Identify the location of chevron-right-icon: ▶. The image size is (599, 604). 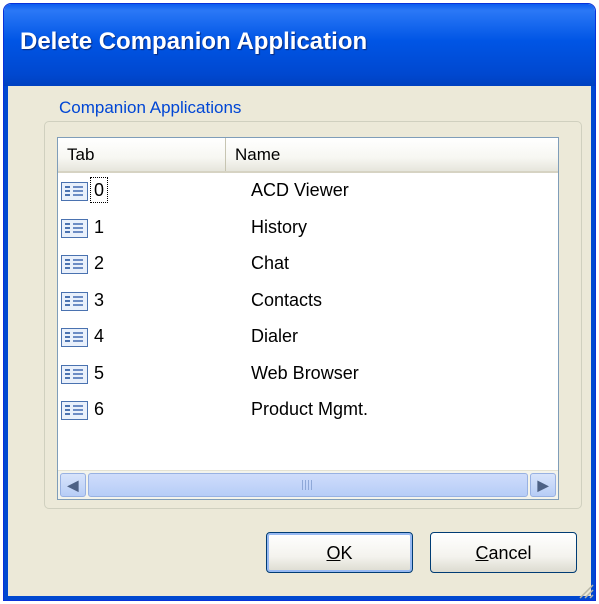
(543, 485).